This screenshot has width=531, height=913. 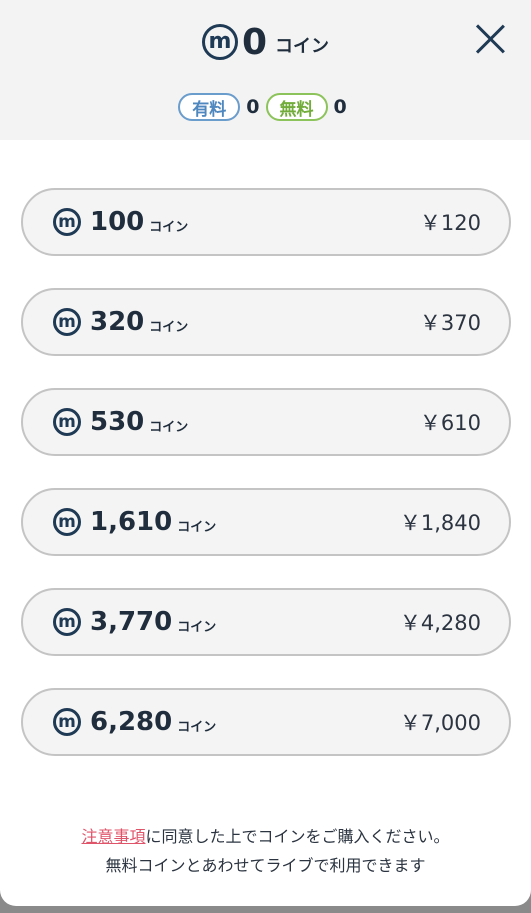 I want to click on package-price: ￥7,000, so click(x=440, y=723).